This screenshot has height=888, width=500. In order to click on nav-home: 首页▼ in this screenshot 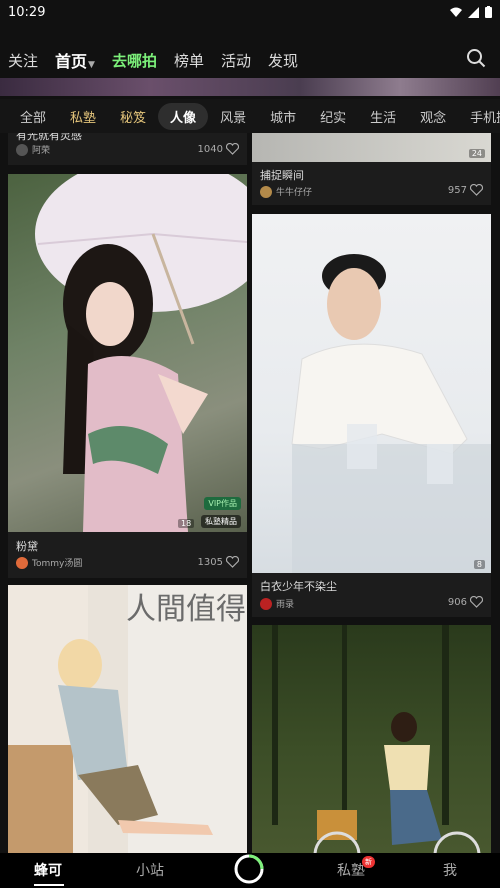, I will do `click(75, 60)`.